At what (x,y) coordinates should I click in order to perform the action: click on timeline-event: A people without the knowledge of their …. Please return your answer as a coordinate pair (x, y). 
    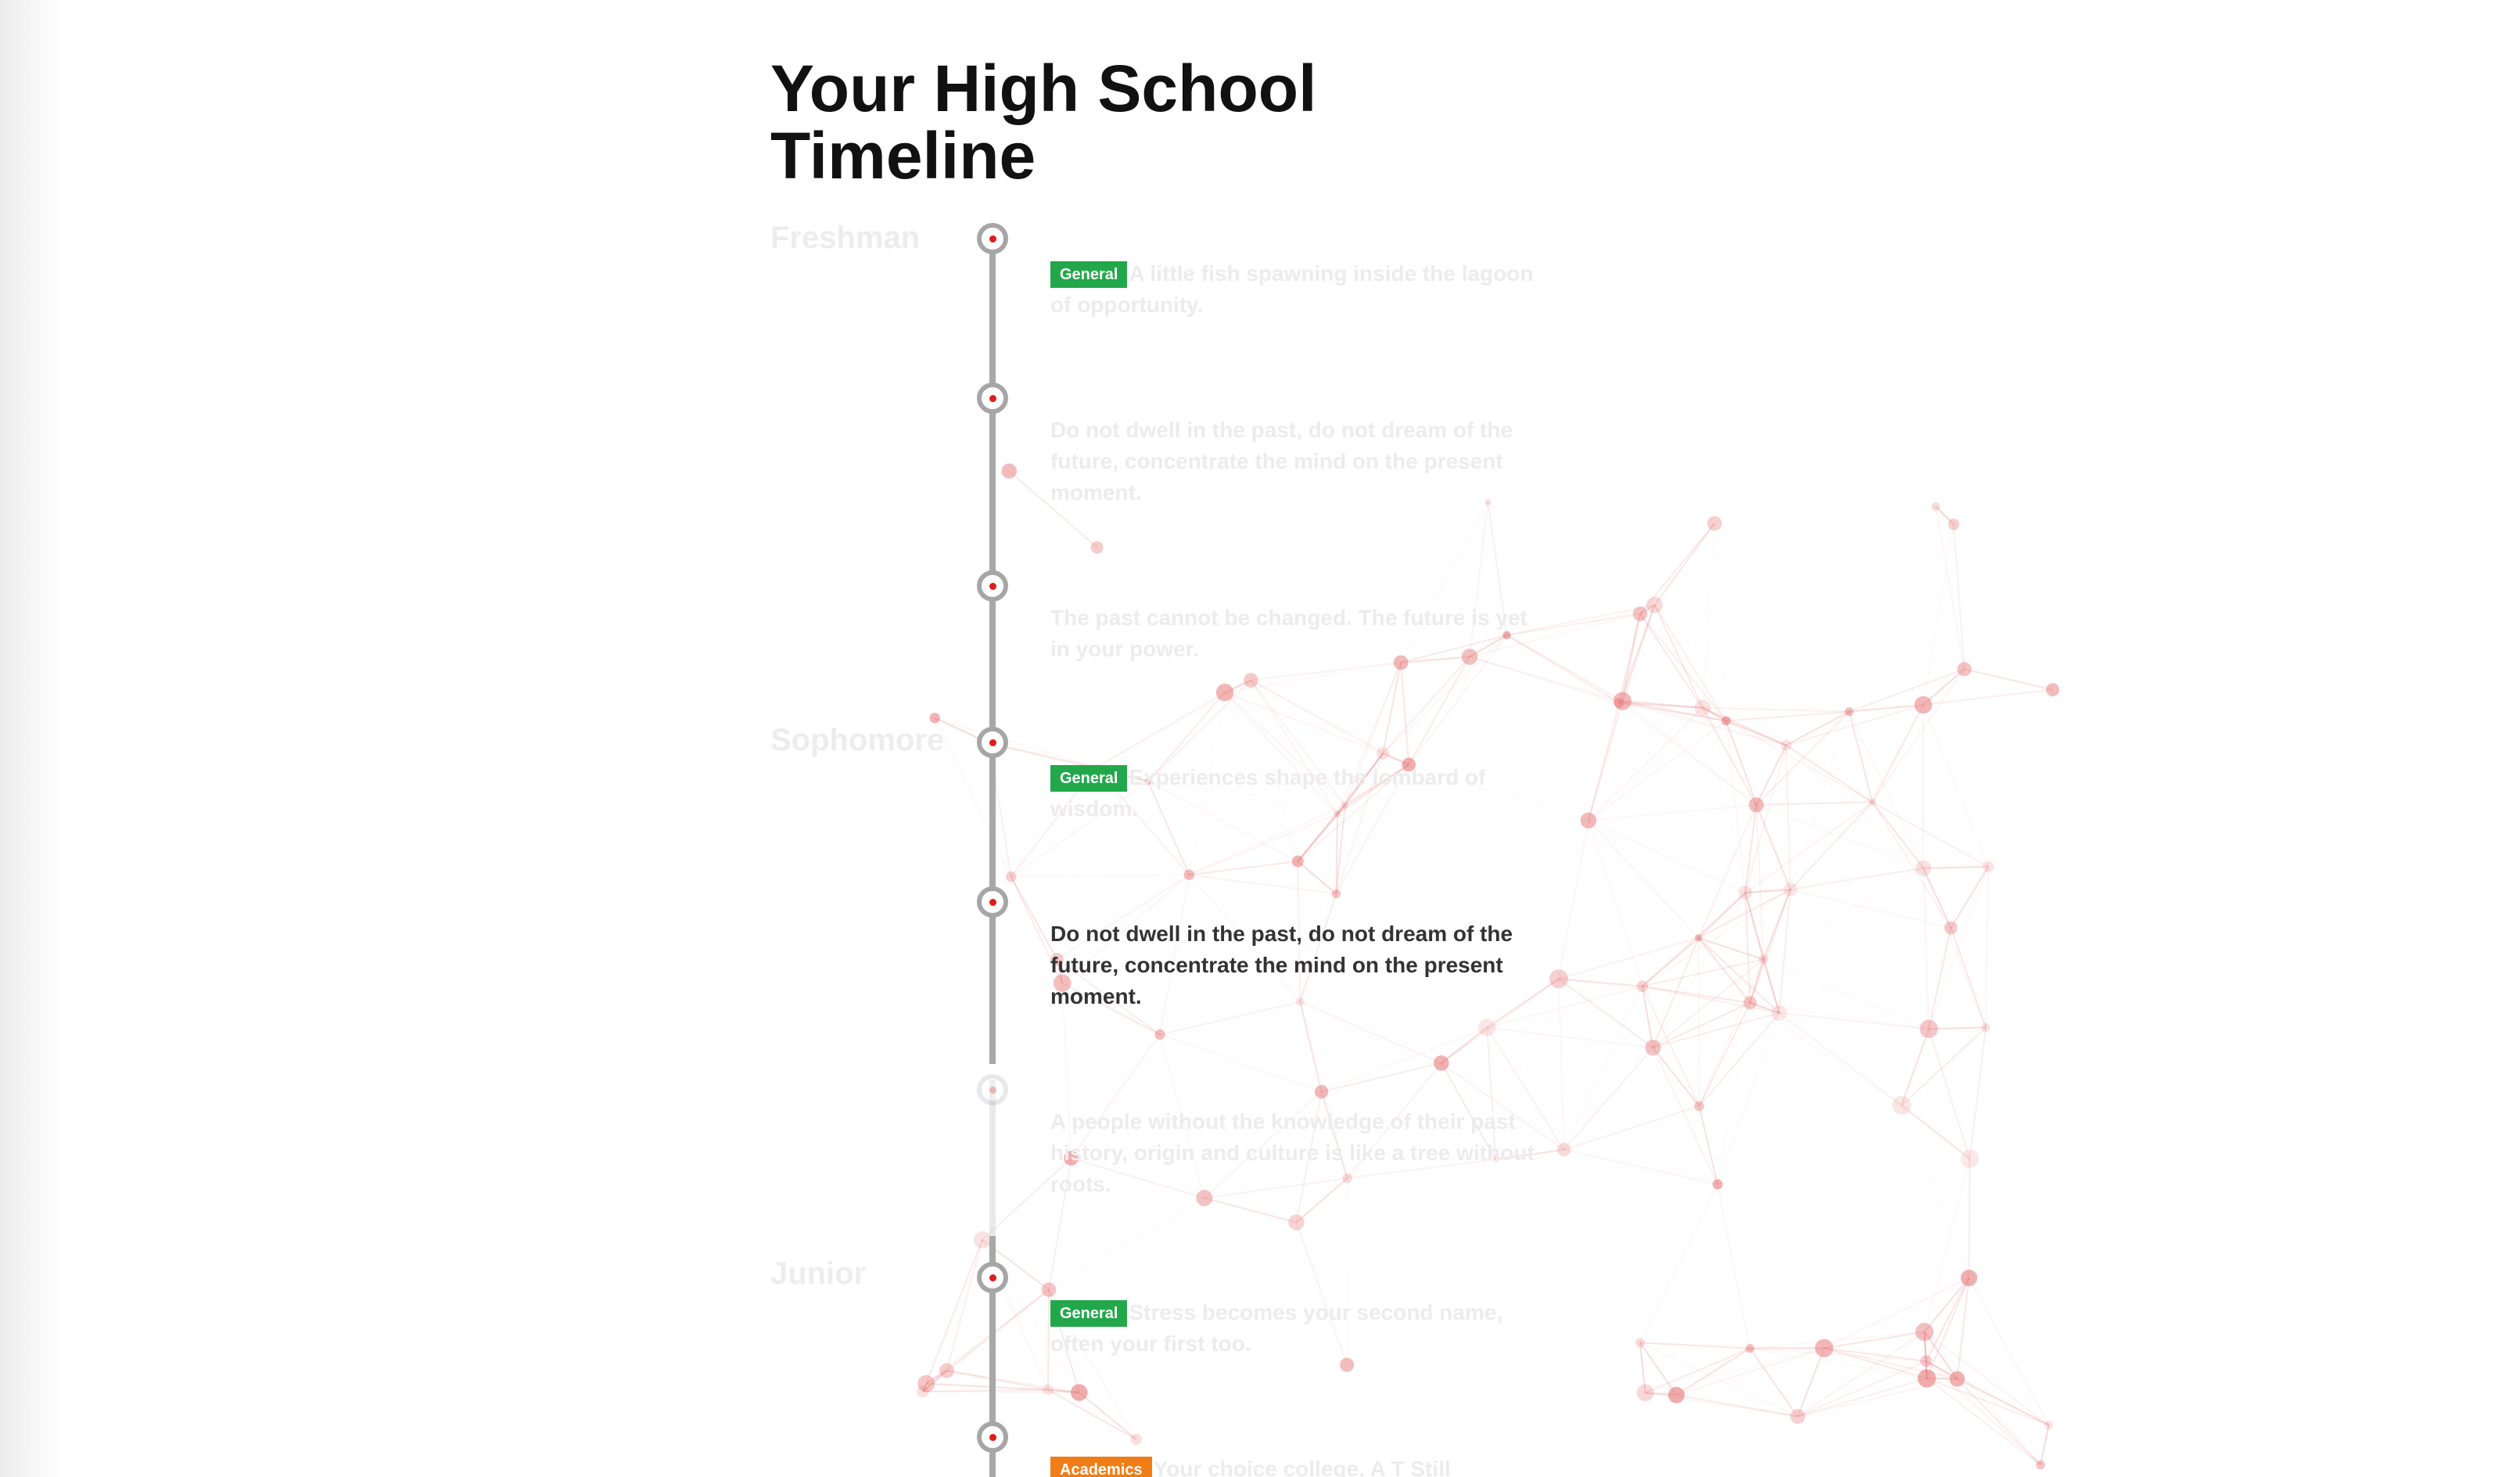
    Looking at the image, I should click on (1296, 1153).